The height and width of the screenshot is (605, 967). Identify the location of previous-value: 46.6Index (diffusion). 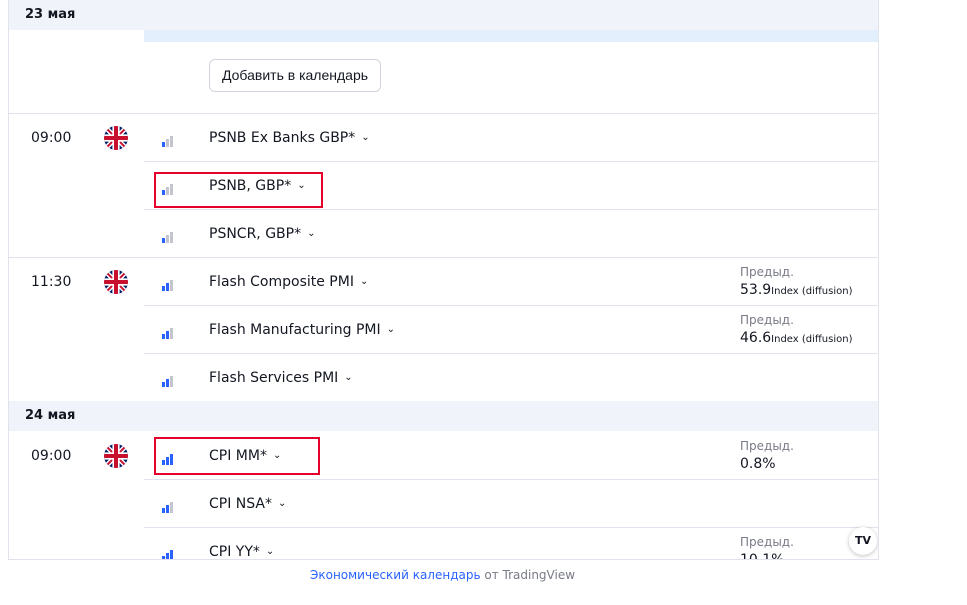
(796, 338).